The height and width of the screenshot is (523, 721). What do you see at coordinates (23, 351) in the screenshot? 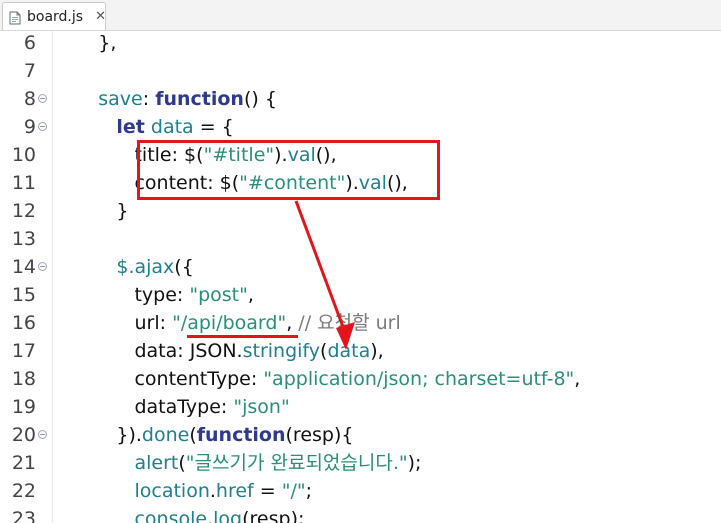
I see `line-number: 17` at bounding box center [23, 351].